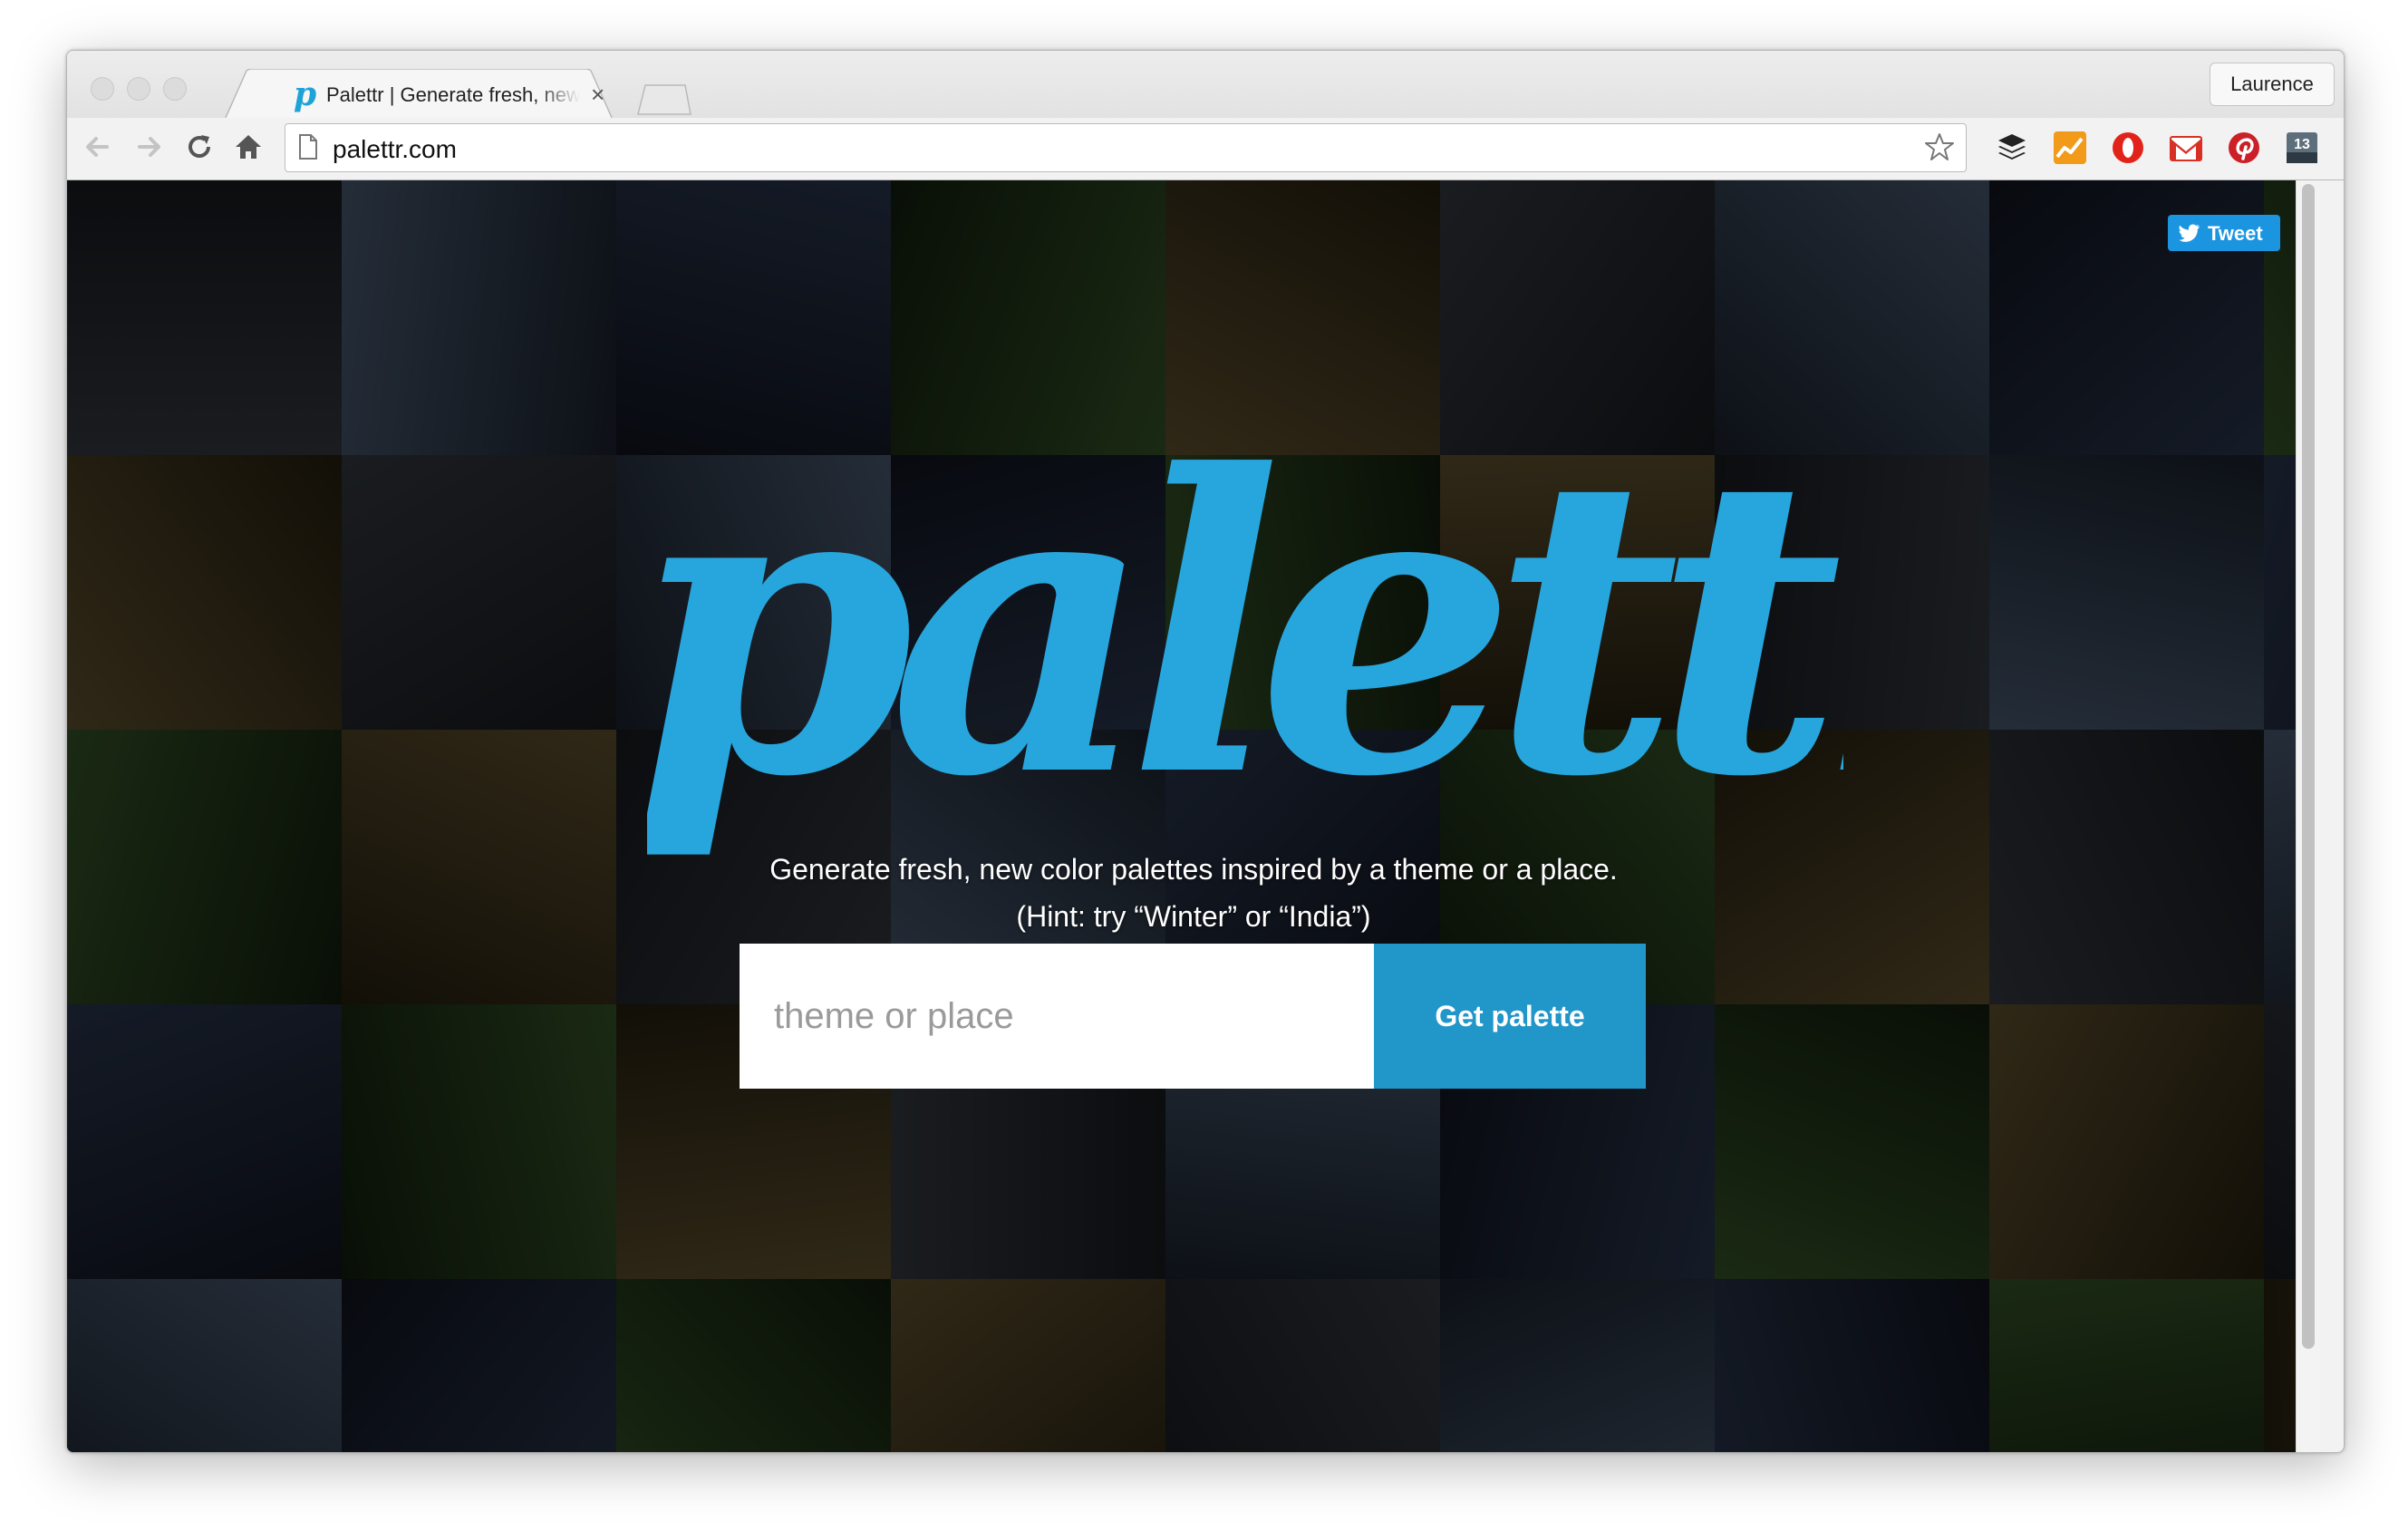  I want to click on home-icon, so click(248, 147).